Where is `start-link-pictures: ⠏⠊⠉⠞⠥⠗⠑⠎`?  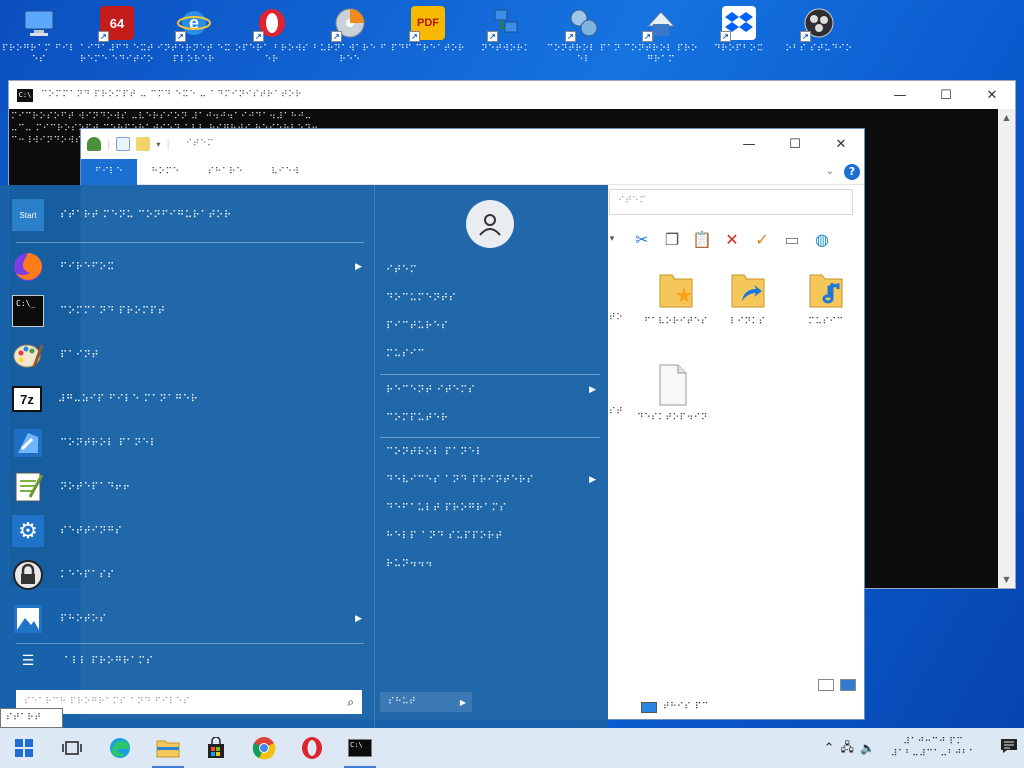 start-link-pictures: ⠏⠊⠉⠞⠥⠗⠑⠎ is located at coordinates (491, 326).